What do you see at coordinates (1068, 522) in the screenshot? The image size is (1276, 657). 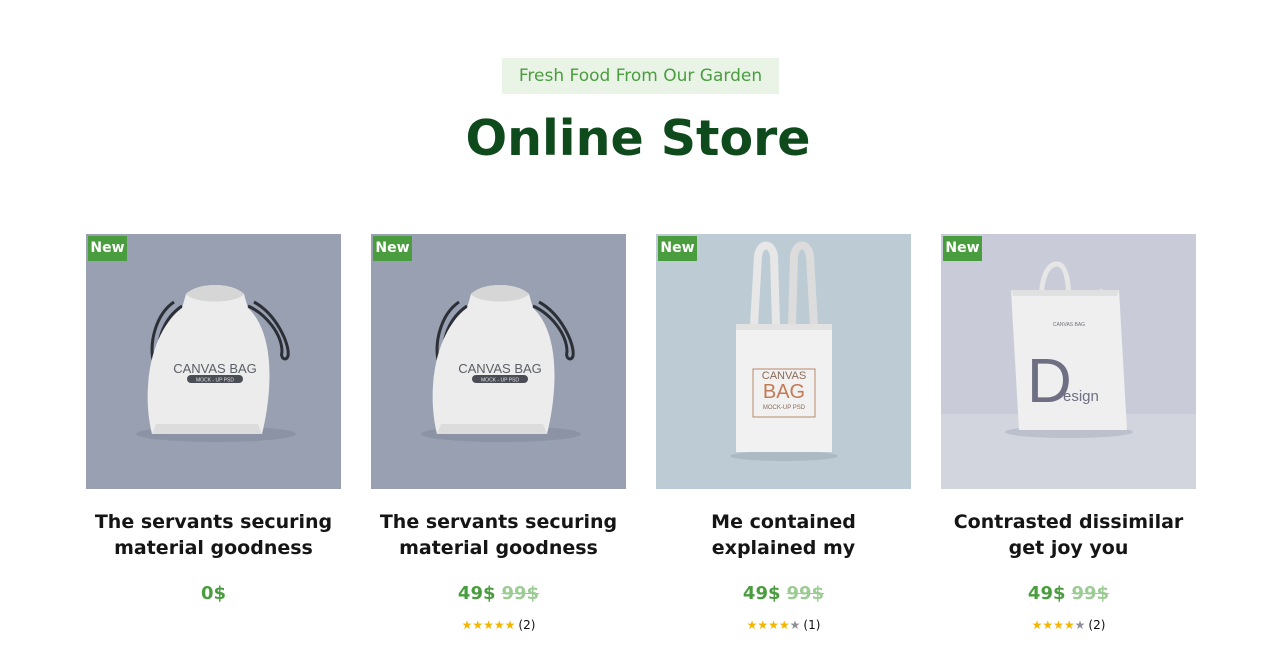 I see `product-title-line: Contrasted dissimilar` at bounding box center [1068, 522].